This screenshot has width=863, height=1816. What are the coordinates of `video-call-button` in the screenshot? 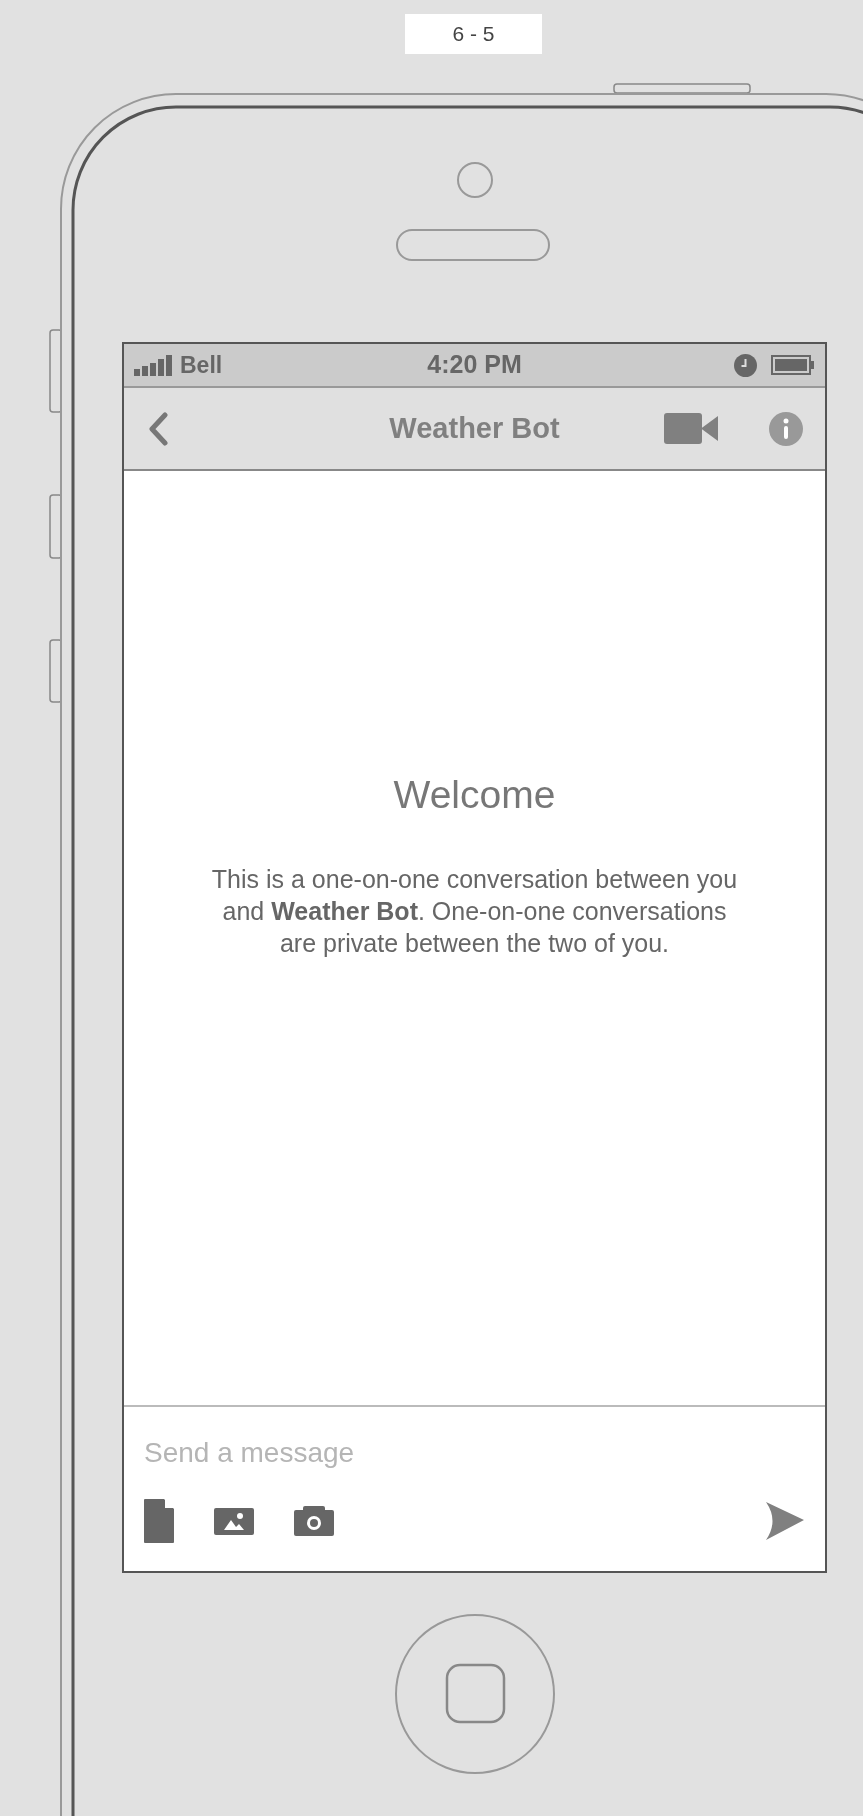 It's located at (691, 428).